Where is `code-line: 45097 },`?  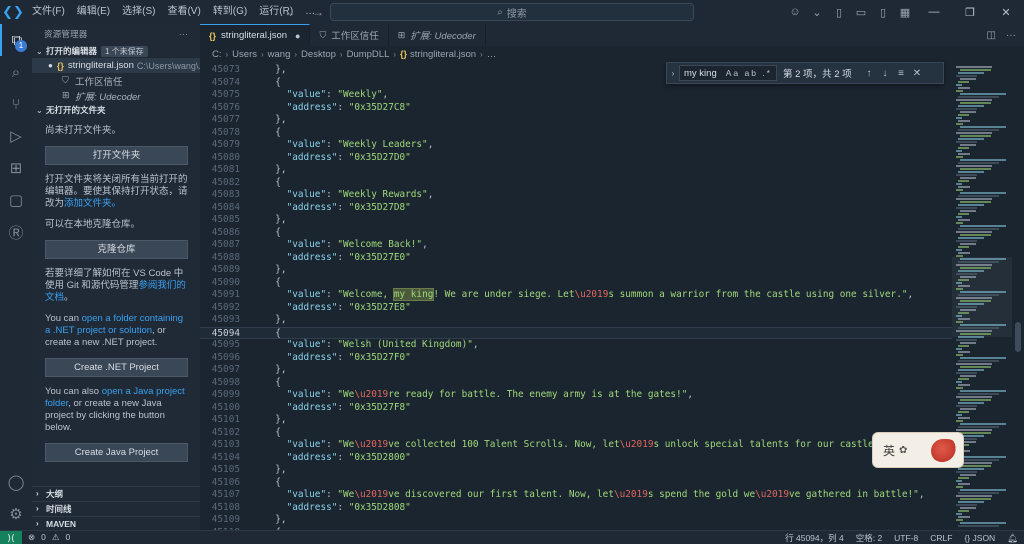
code-line: 45097 }, is located at coordinates (576, 370).